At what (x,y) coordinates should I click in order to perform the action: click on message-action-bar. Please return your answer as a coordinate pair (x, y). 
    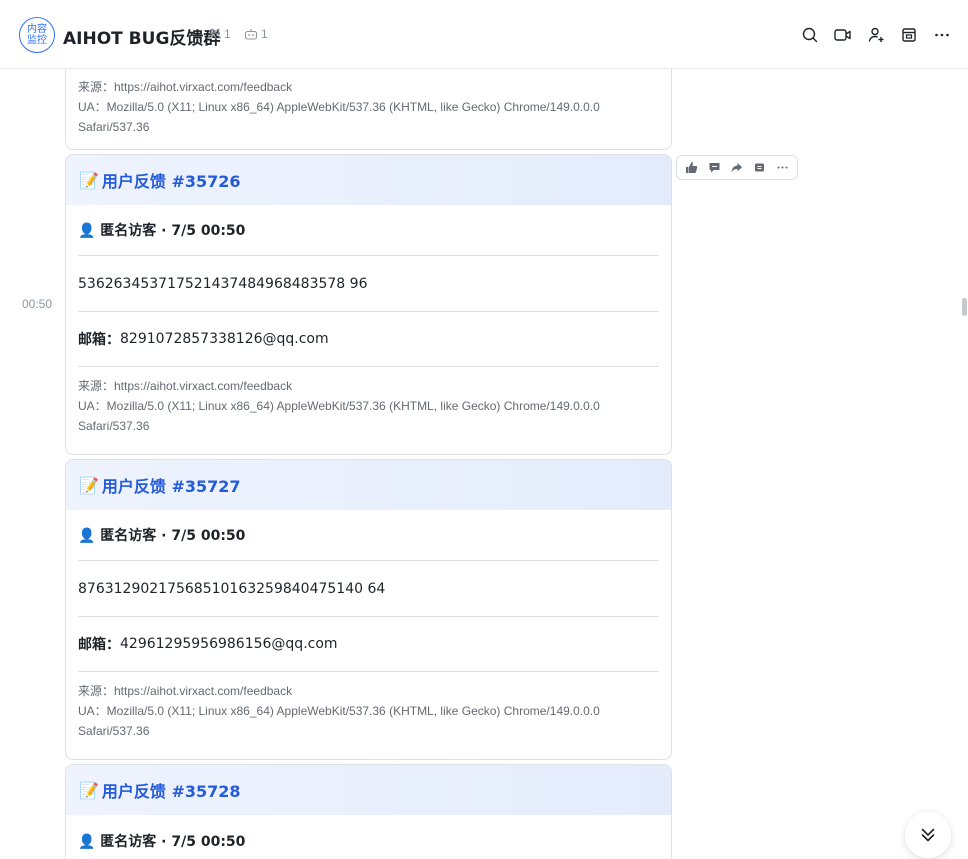
    Looking at the image, I should click on (737, 167).